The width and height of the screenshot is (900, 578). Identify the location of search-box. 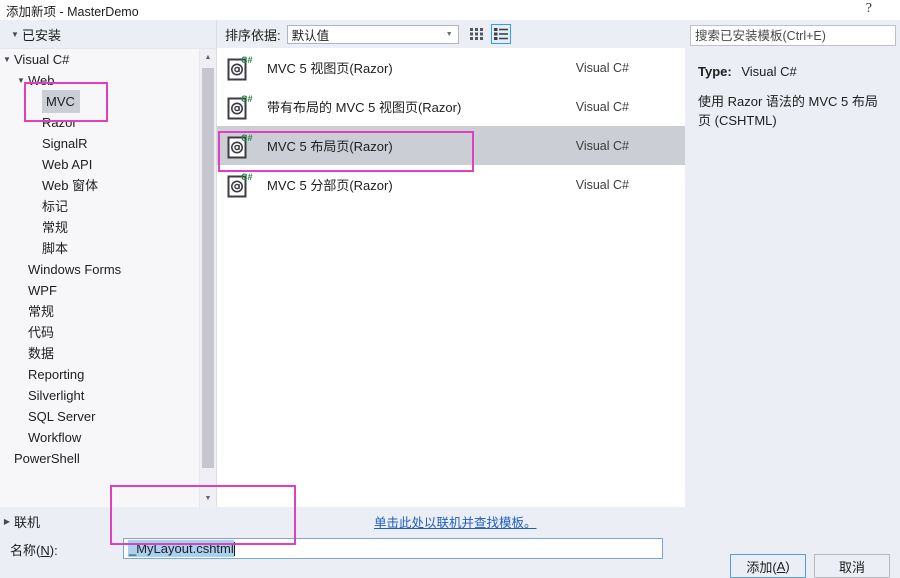
(793, 35).